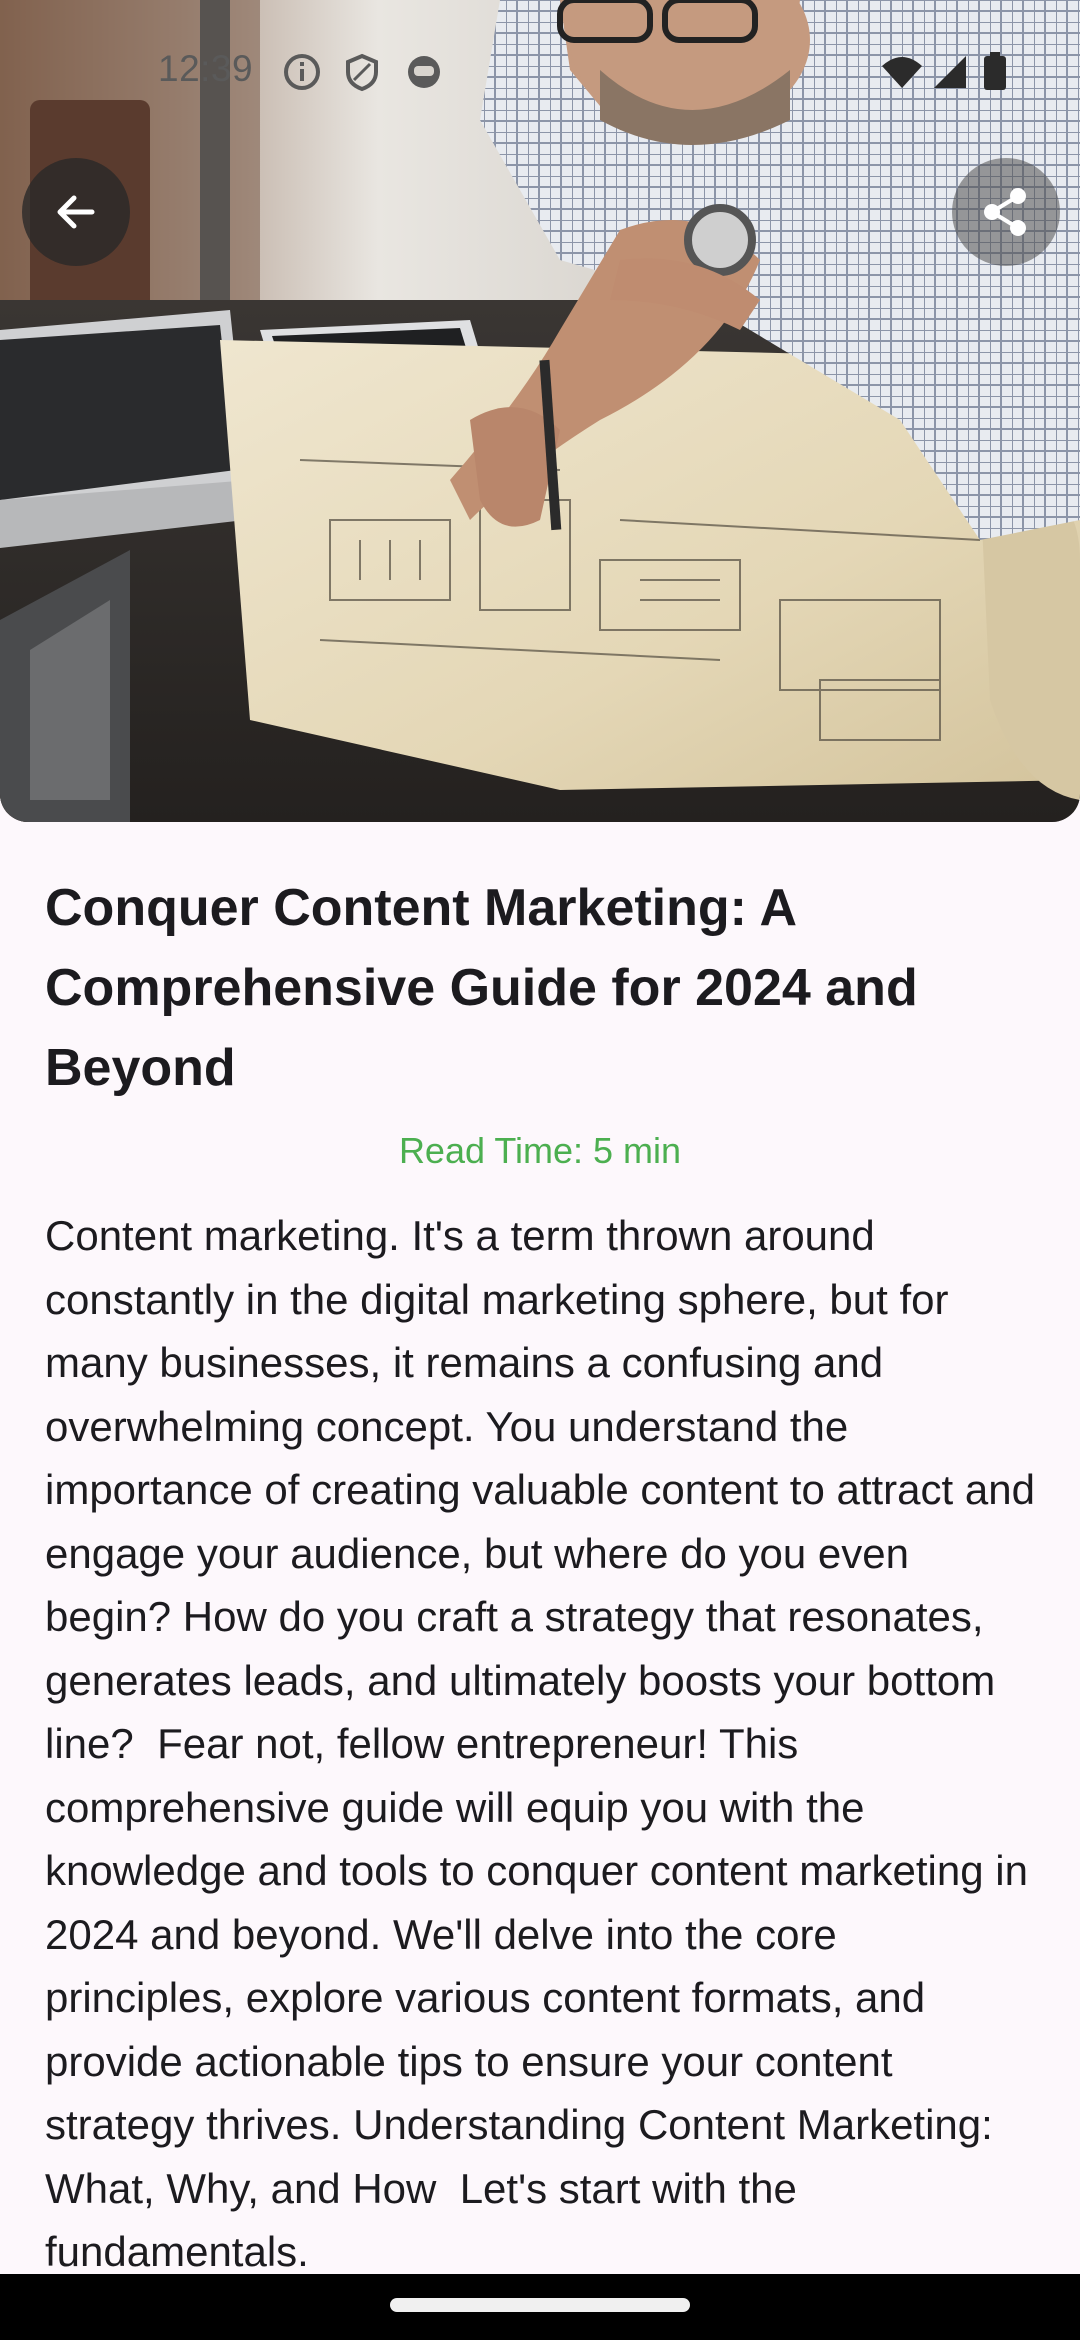 This screenshot has width=1080, height=2340. Describe the element at coordinates (540, 1150) in the screenshot. I see `read-time: Read Time: 5 min` at that location.